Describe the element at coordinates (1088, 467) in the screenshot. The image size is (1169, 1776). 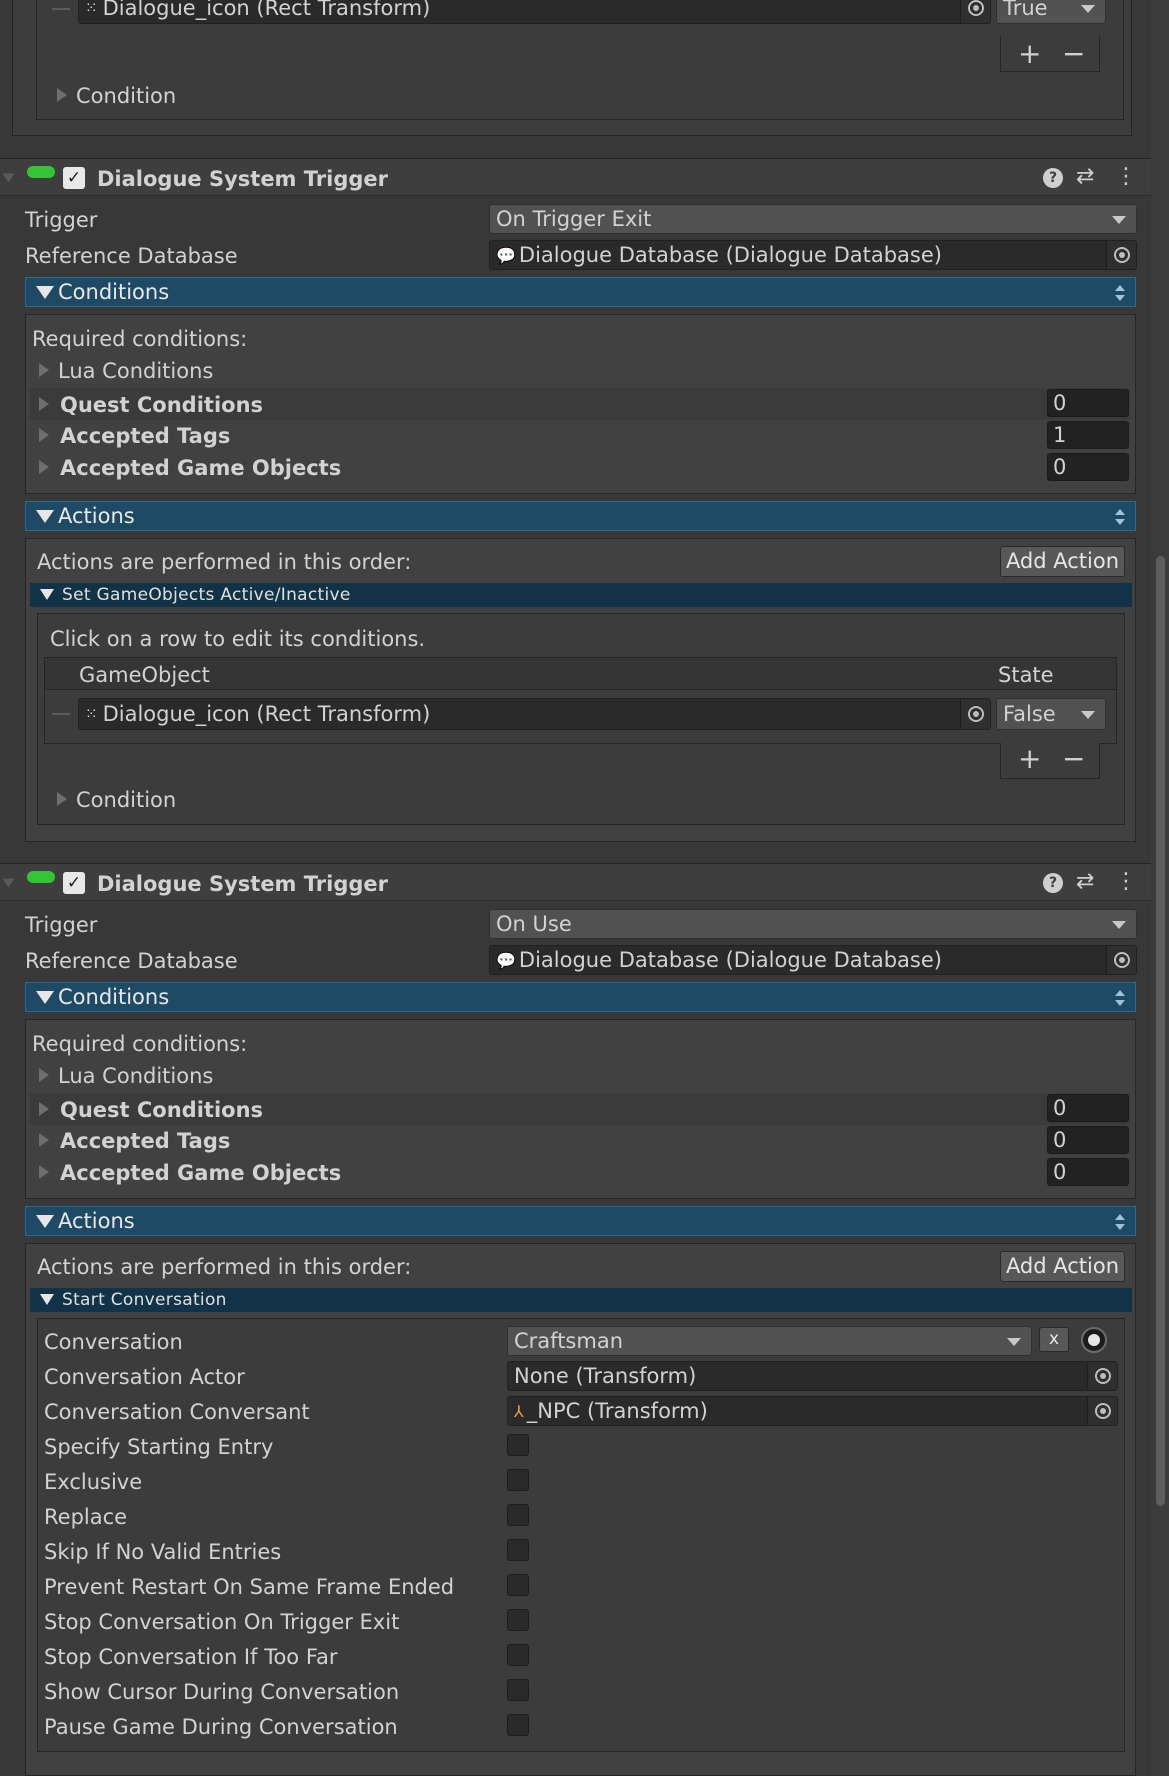
I see `trigger1-objects-count: 0` at that location.